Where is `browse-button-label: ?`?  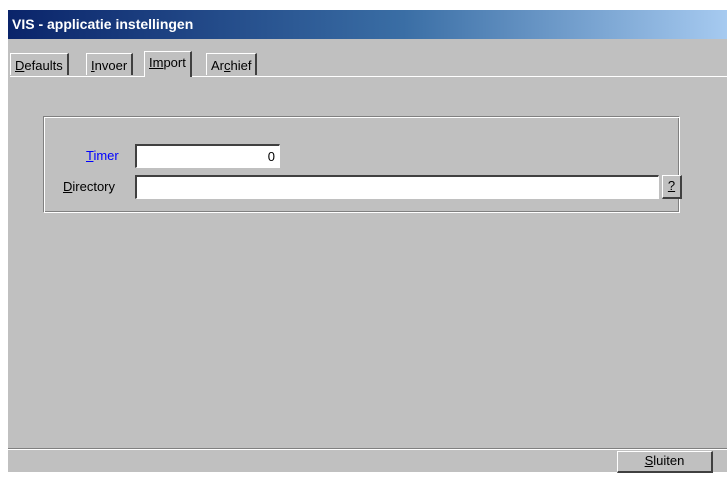 browse-button-label: ? is located at coordinates (671, 185).